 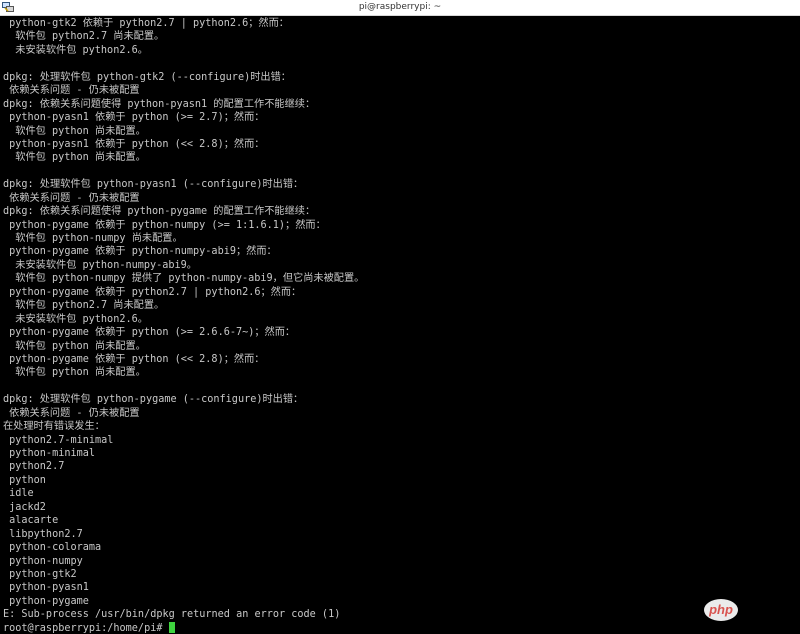 What do you see at coordinates (46, 588) in the screenshot?
I see `terminal-line: python-pyasn1` at bounding box center [46, 588].